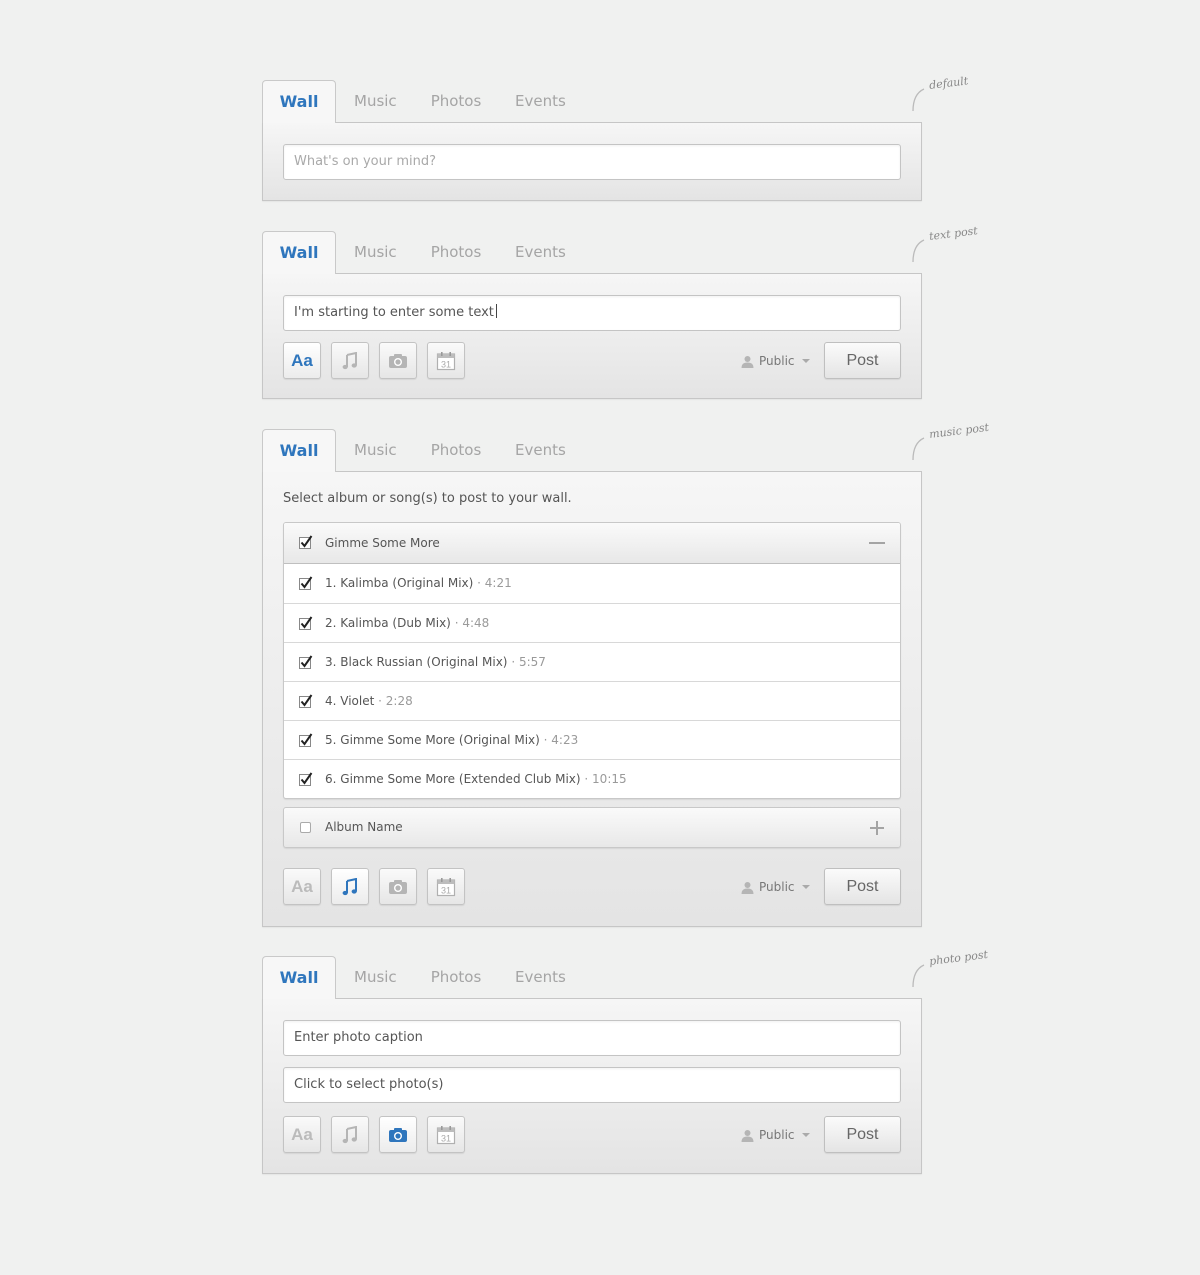 This screenshot has width=1200, height=1275. I want to click on calendar-icon: 31, so click(446, 360).